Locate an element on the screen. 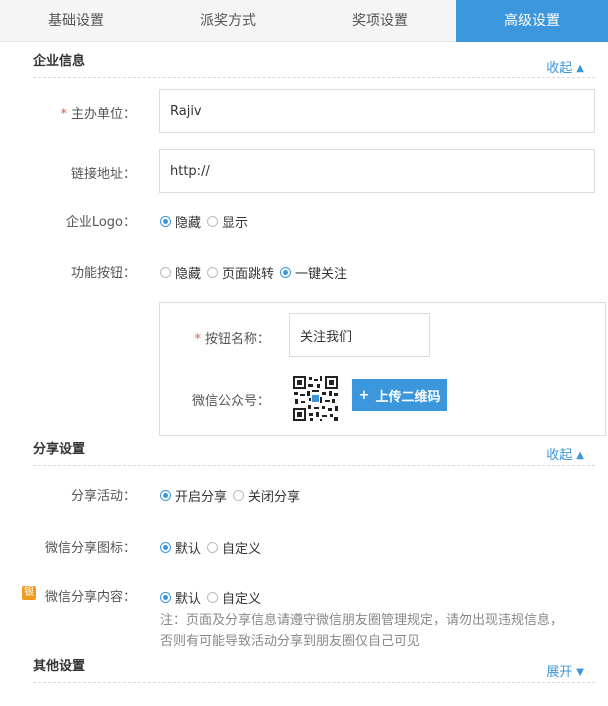  logo-label: 企业Logo： is located at coordinates (100, 222).